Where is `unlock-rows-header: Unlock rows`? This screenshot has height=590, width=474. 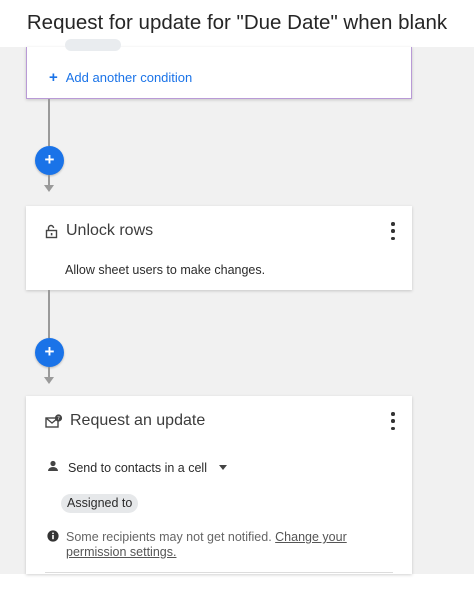
unlock-rows-header: Unlock rows is located at coordinates (99, 231).